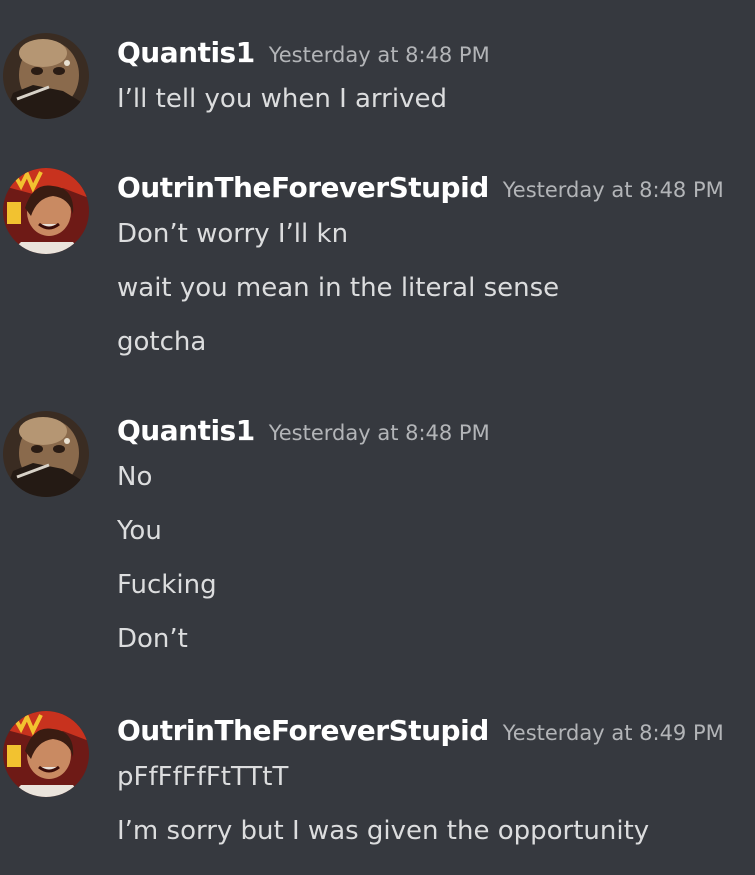 Image resolution: width=755 pixels, height=875 pixels. Describe the element at coordinates (152, 639) in the screenshot. I see `message-text: Don’t` at that location.